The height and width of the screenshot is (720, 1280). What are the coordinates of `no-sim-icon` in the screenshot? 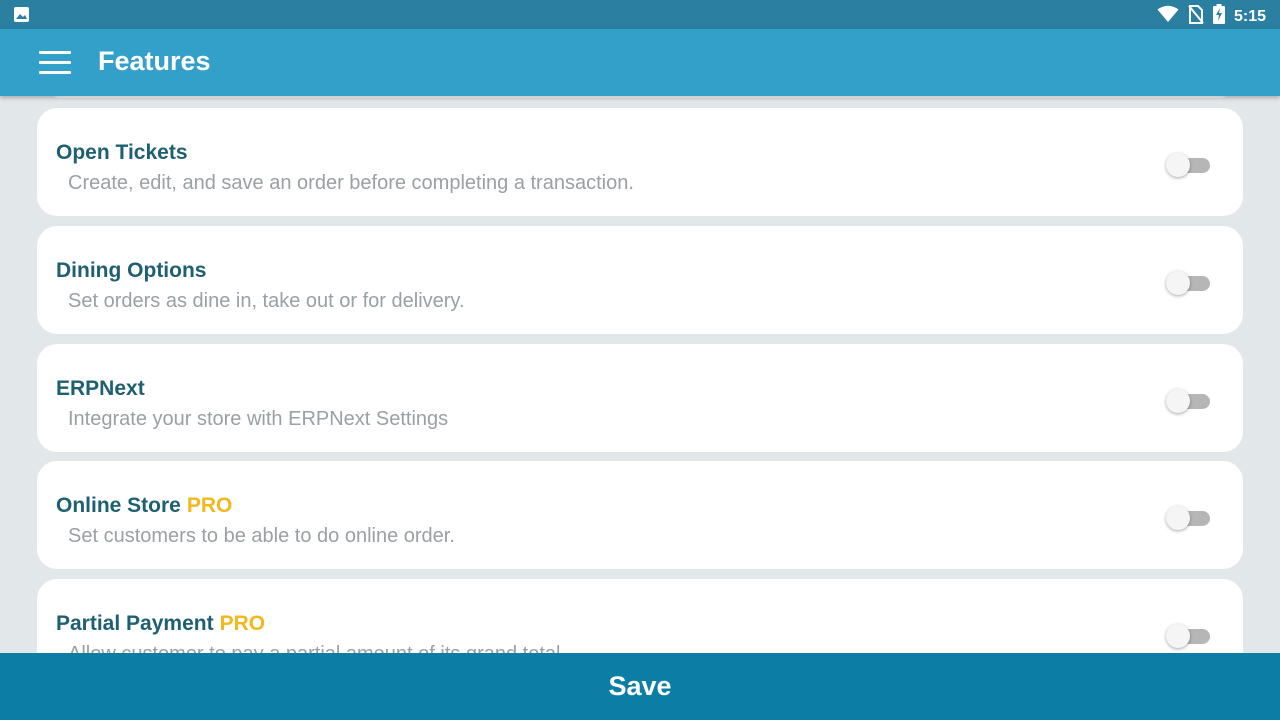 It's located at (1196, 16).